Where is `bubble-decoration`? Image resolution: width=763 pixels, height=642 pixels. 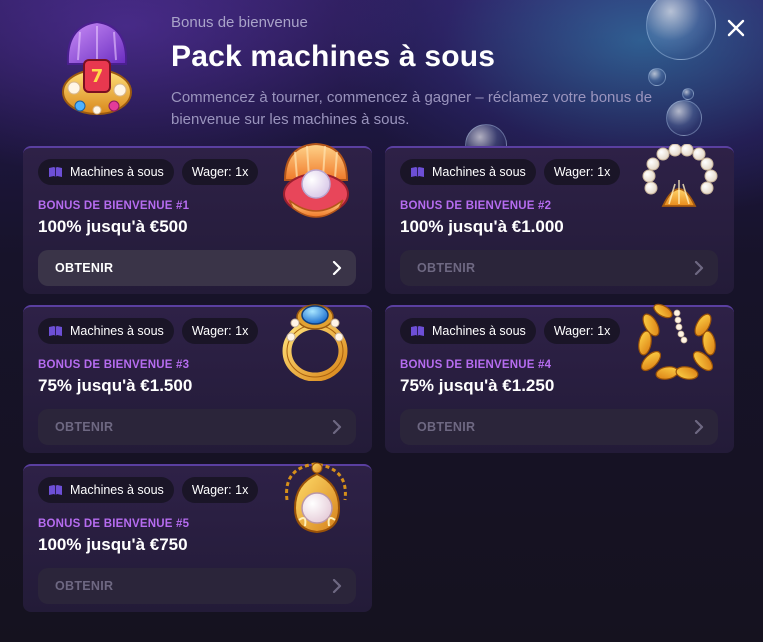 bubble-decoration is located at coordinates (657, 77).